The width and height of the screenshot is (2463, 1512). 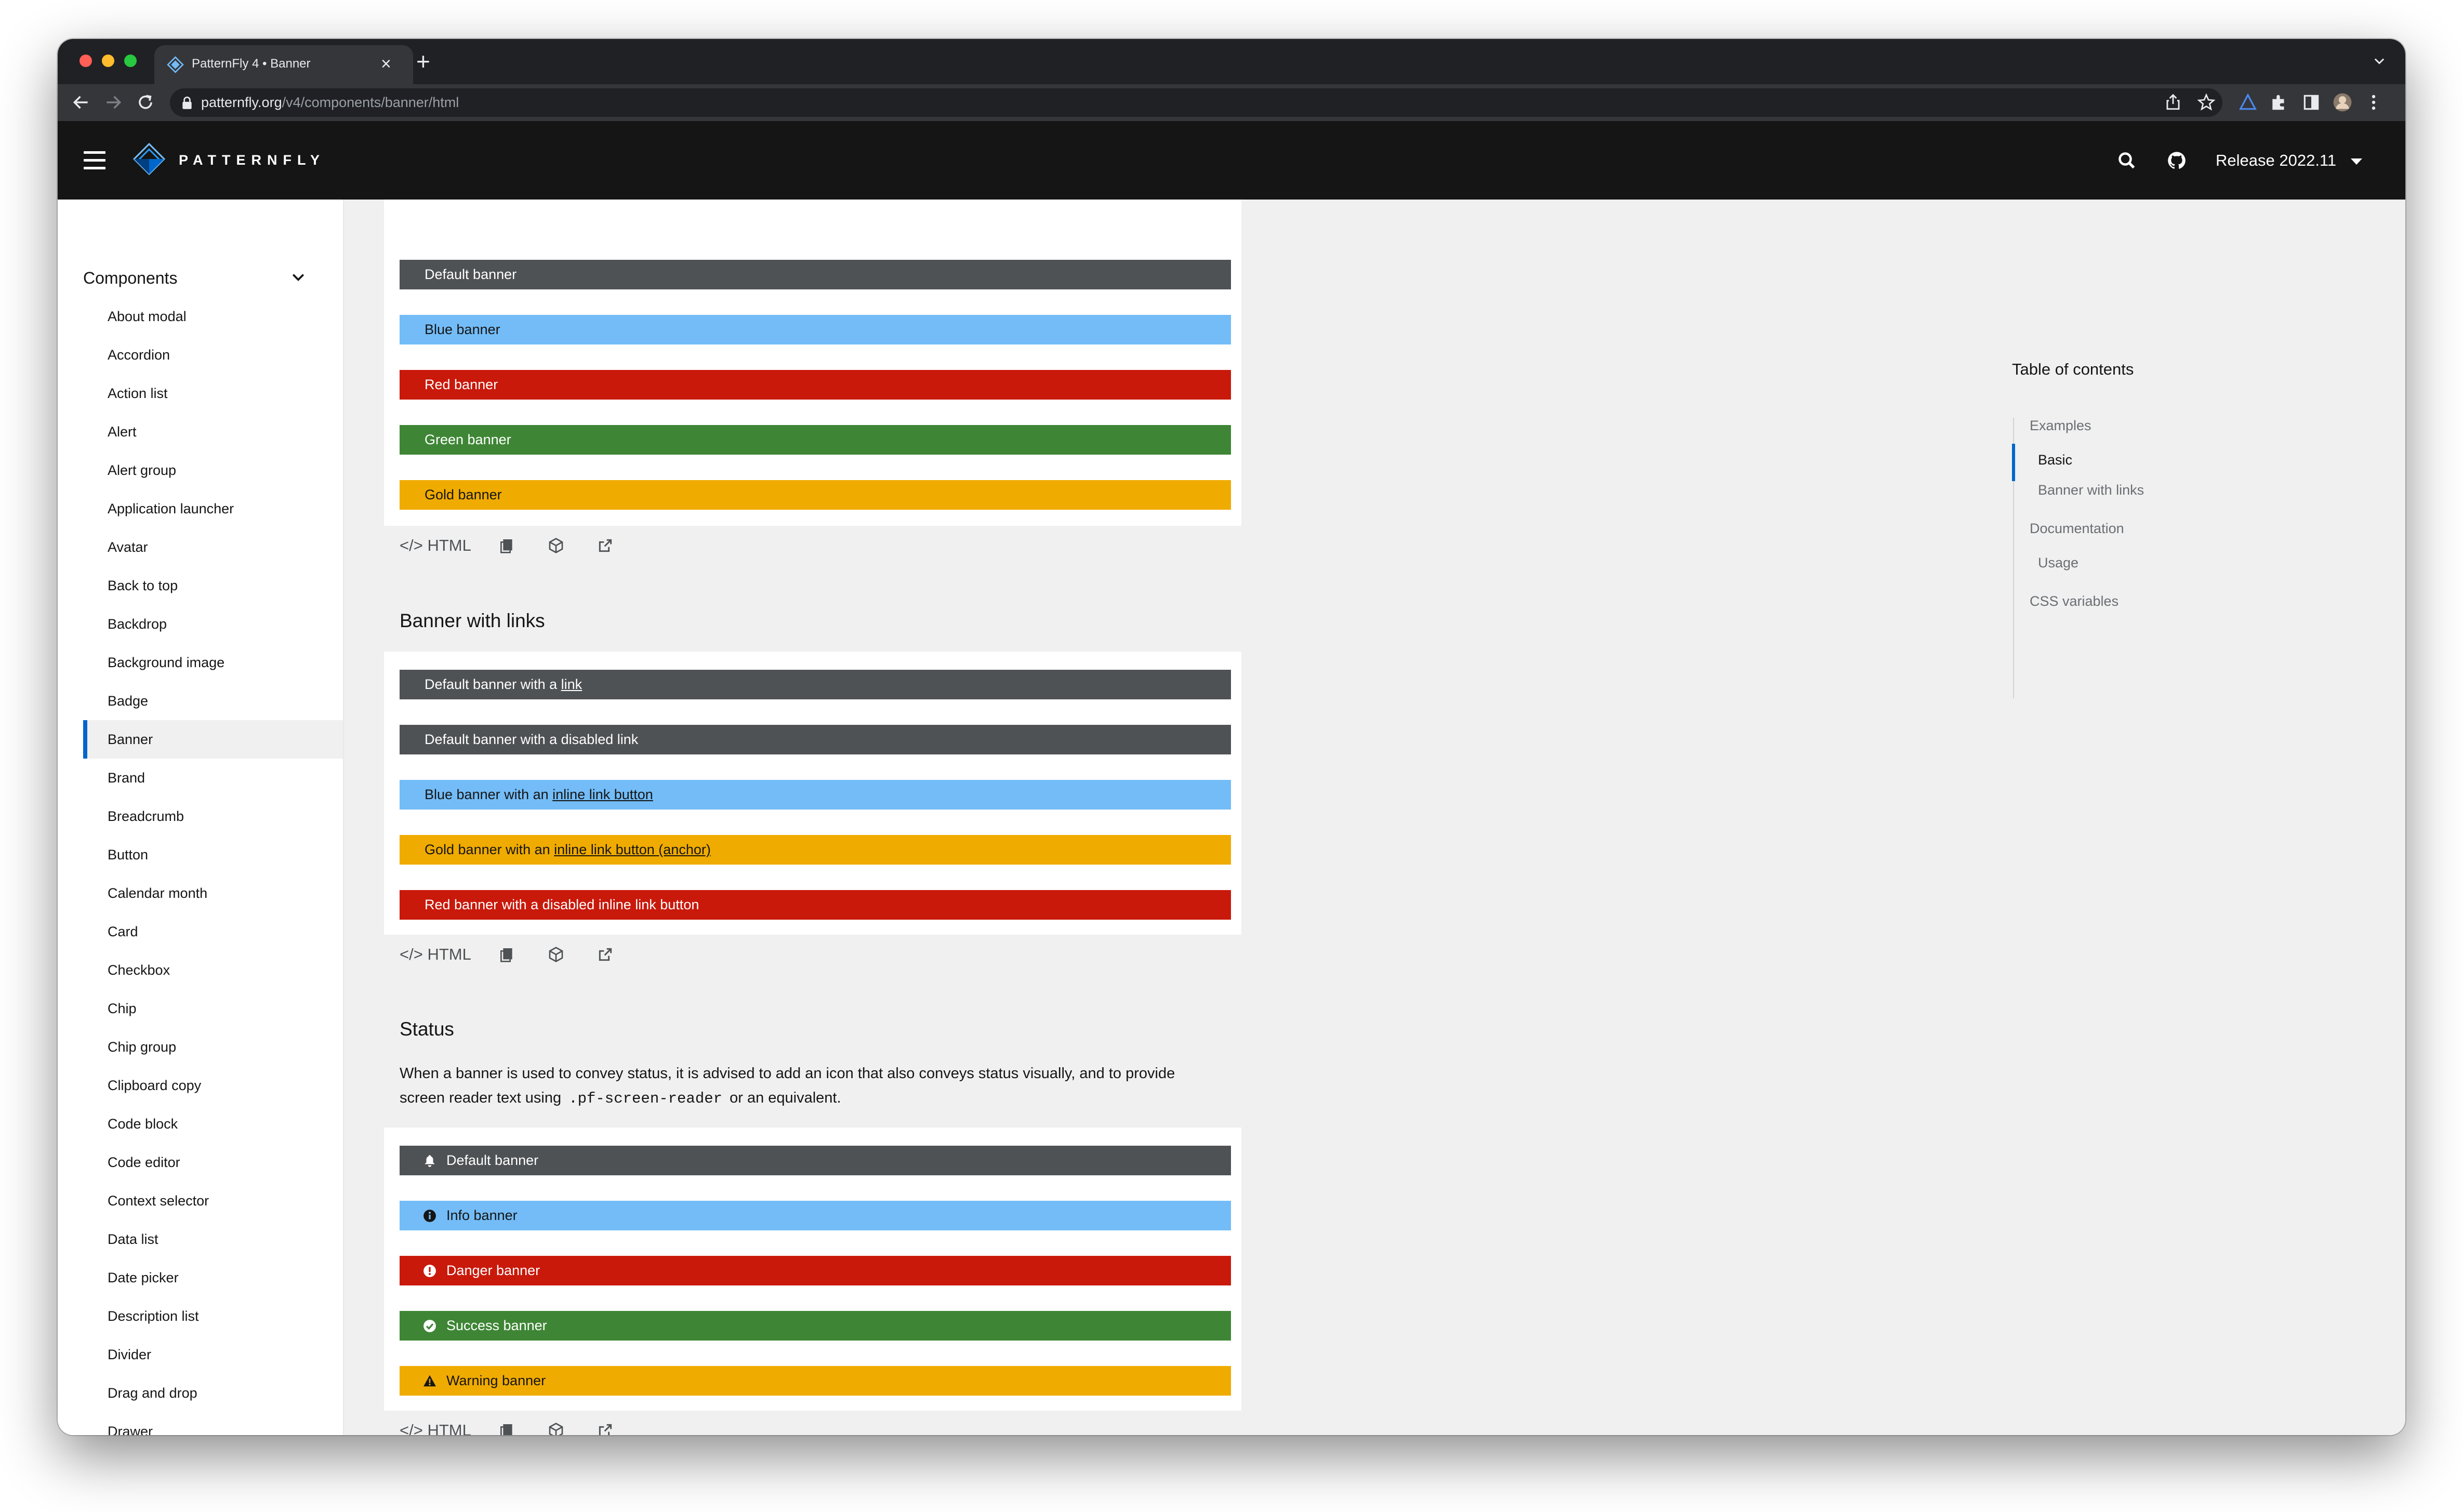 What do you see at coordinates (602, 794) in the screenshot?
I see `inline-link-button: inline link button` at bounding box center [602, 794].